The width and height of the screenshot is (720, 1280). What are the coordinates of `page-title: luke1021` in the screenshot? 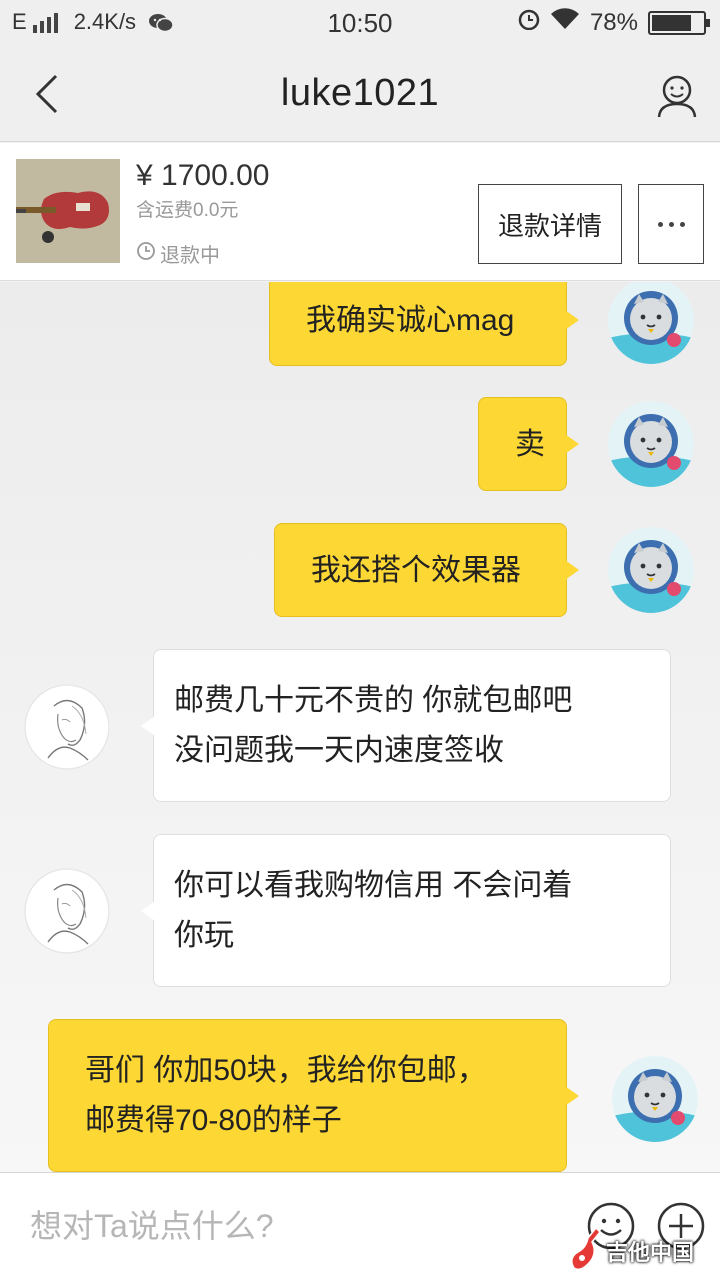 It's located at (360, 93).